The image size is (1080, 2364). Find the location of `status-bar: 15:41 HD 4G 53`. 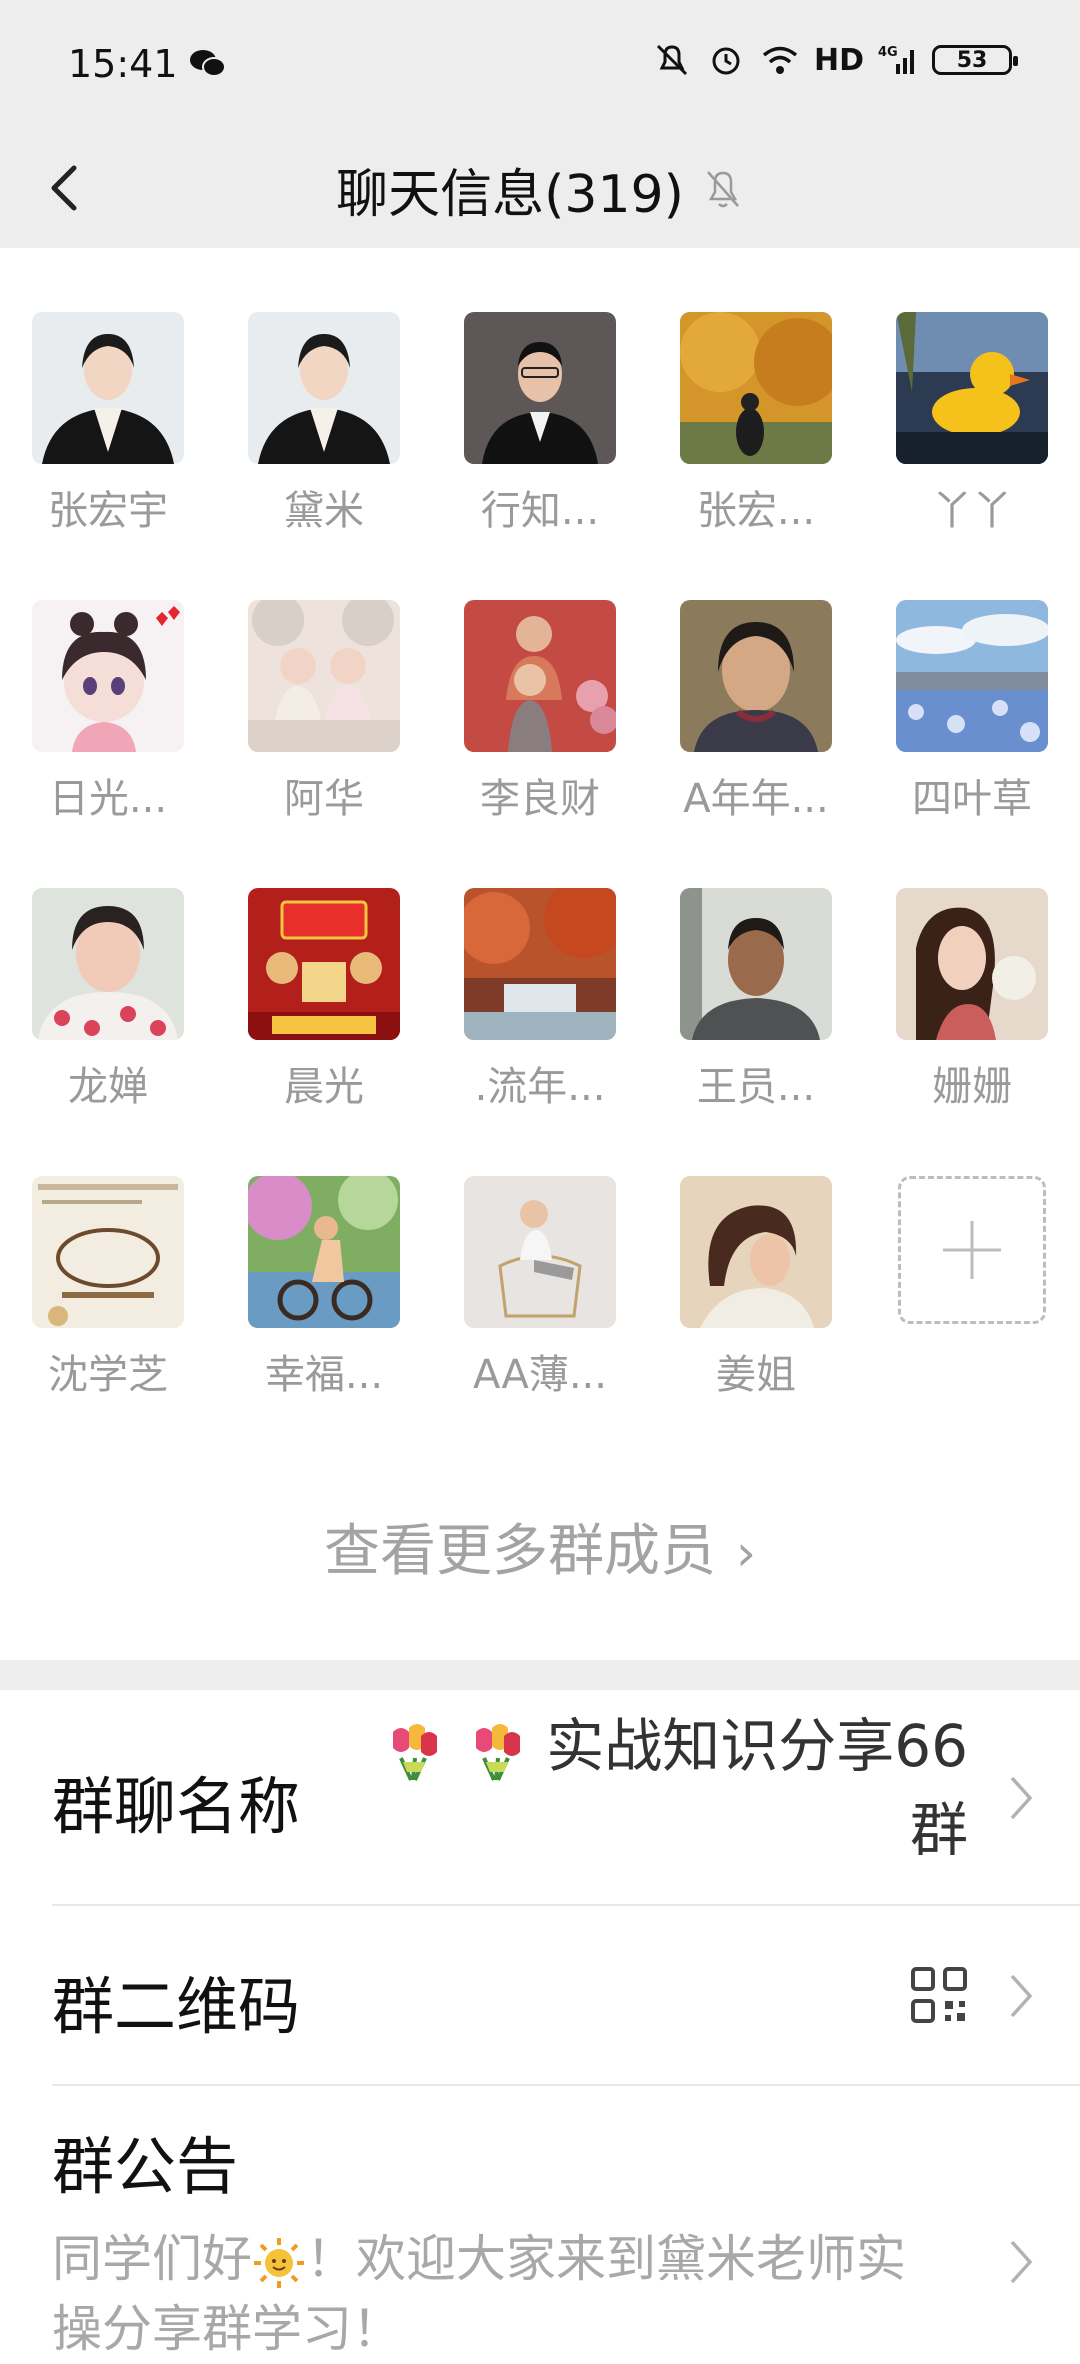

status-bar: 15:41 HD 4G 53 is located at coordinates (540, 65).